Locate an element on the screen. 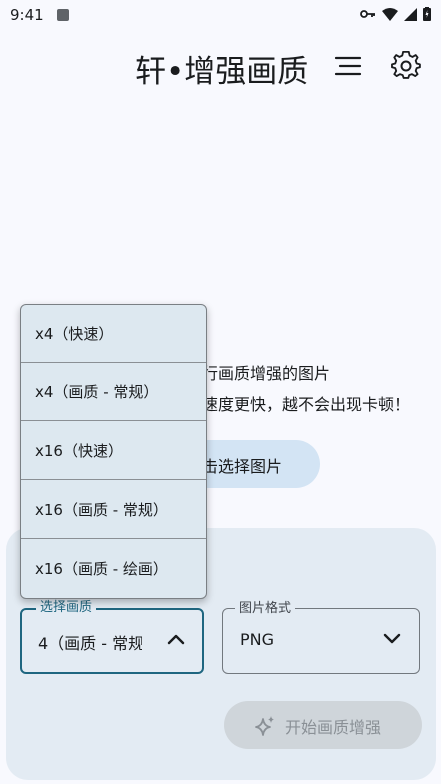 The image size is (441, 784). dropdown-option: x16（画质 - 常规） is located at coordinates (113, 510).